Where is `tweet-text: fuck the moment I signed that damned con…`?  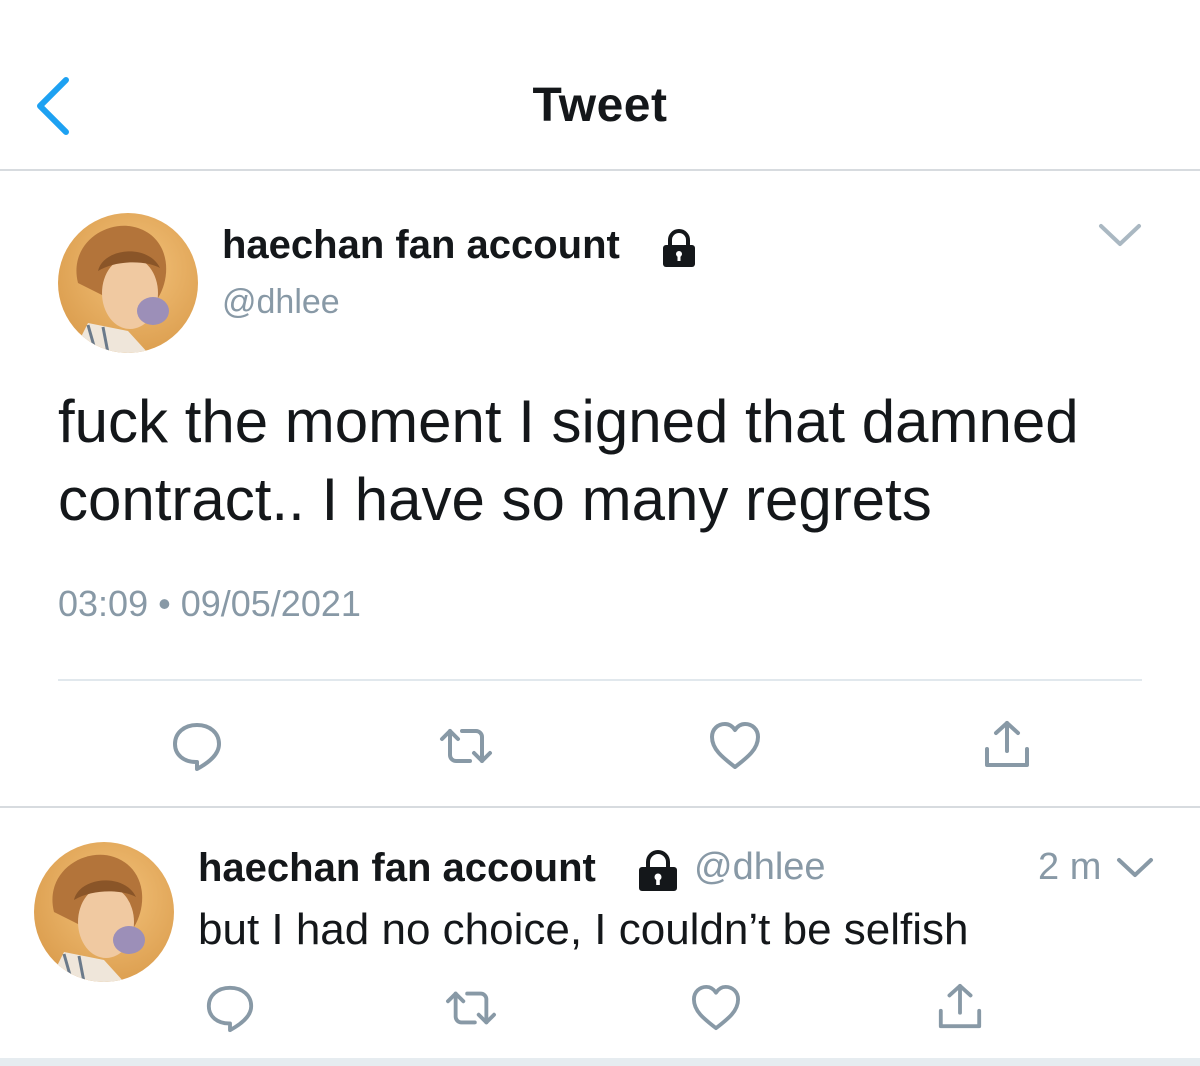
tweet-text: fuck the moment I signed that damned con… is located at coordinates (568, 460).